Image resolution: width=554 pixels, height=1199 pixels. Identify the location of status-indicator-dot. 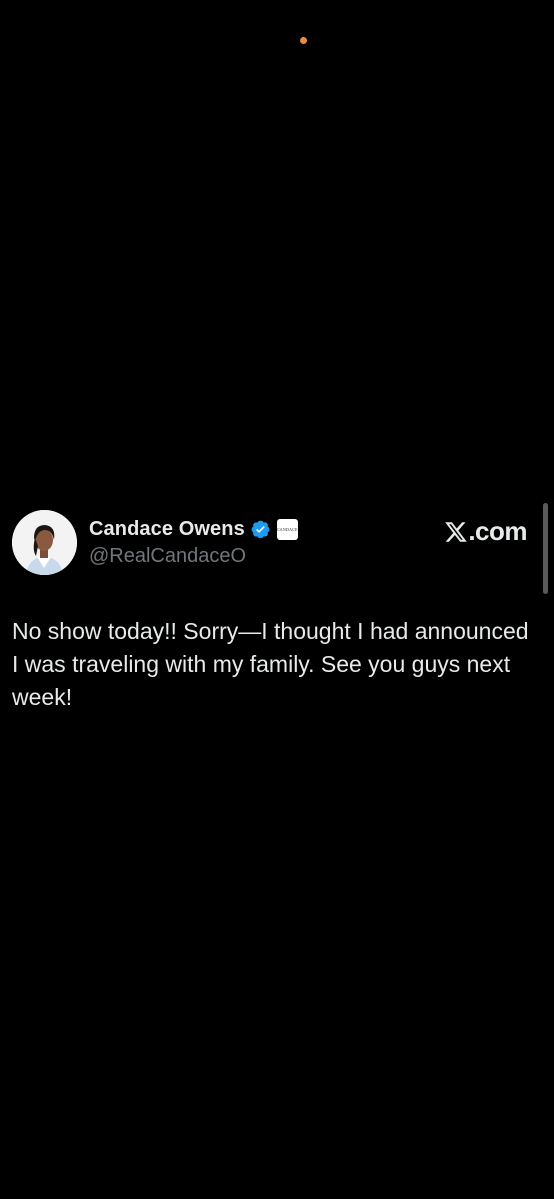
(303, 40).